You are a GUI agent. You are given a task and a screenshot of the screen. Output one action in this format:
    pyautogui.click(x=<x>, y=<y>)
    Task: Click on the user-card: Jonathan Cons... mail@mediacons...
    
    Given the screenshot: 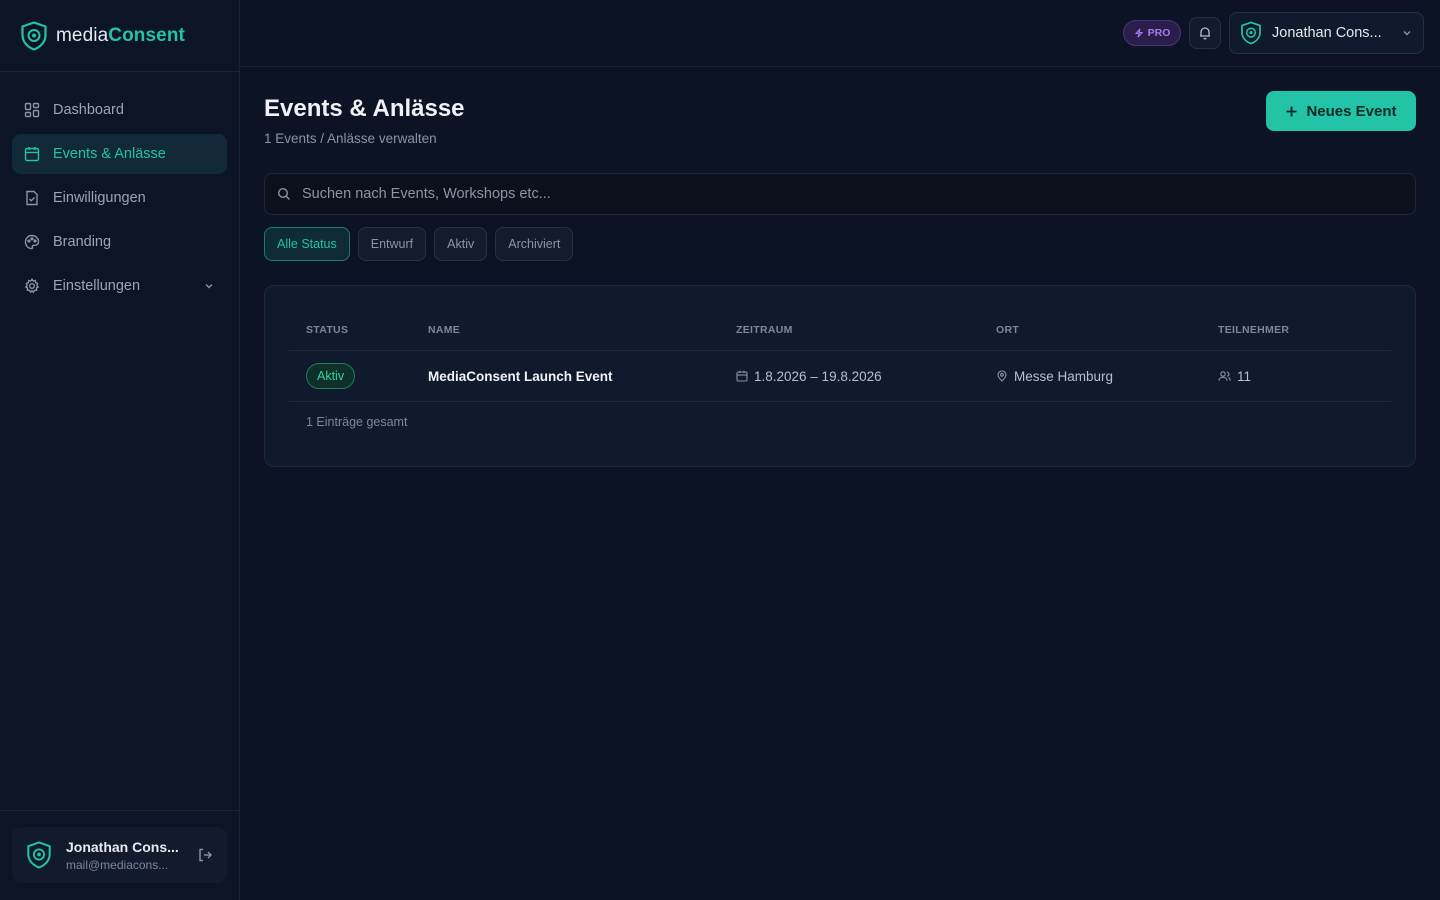 What is the action you would take?
    pyautogui.click(x=119, y=855)
    